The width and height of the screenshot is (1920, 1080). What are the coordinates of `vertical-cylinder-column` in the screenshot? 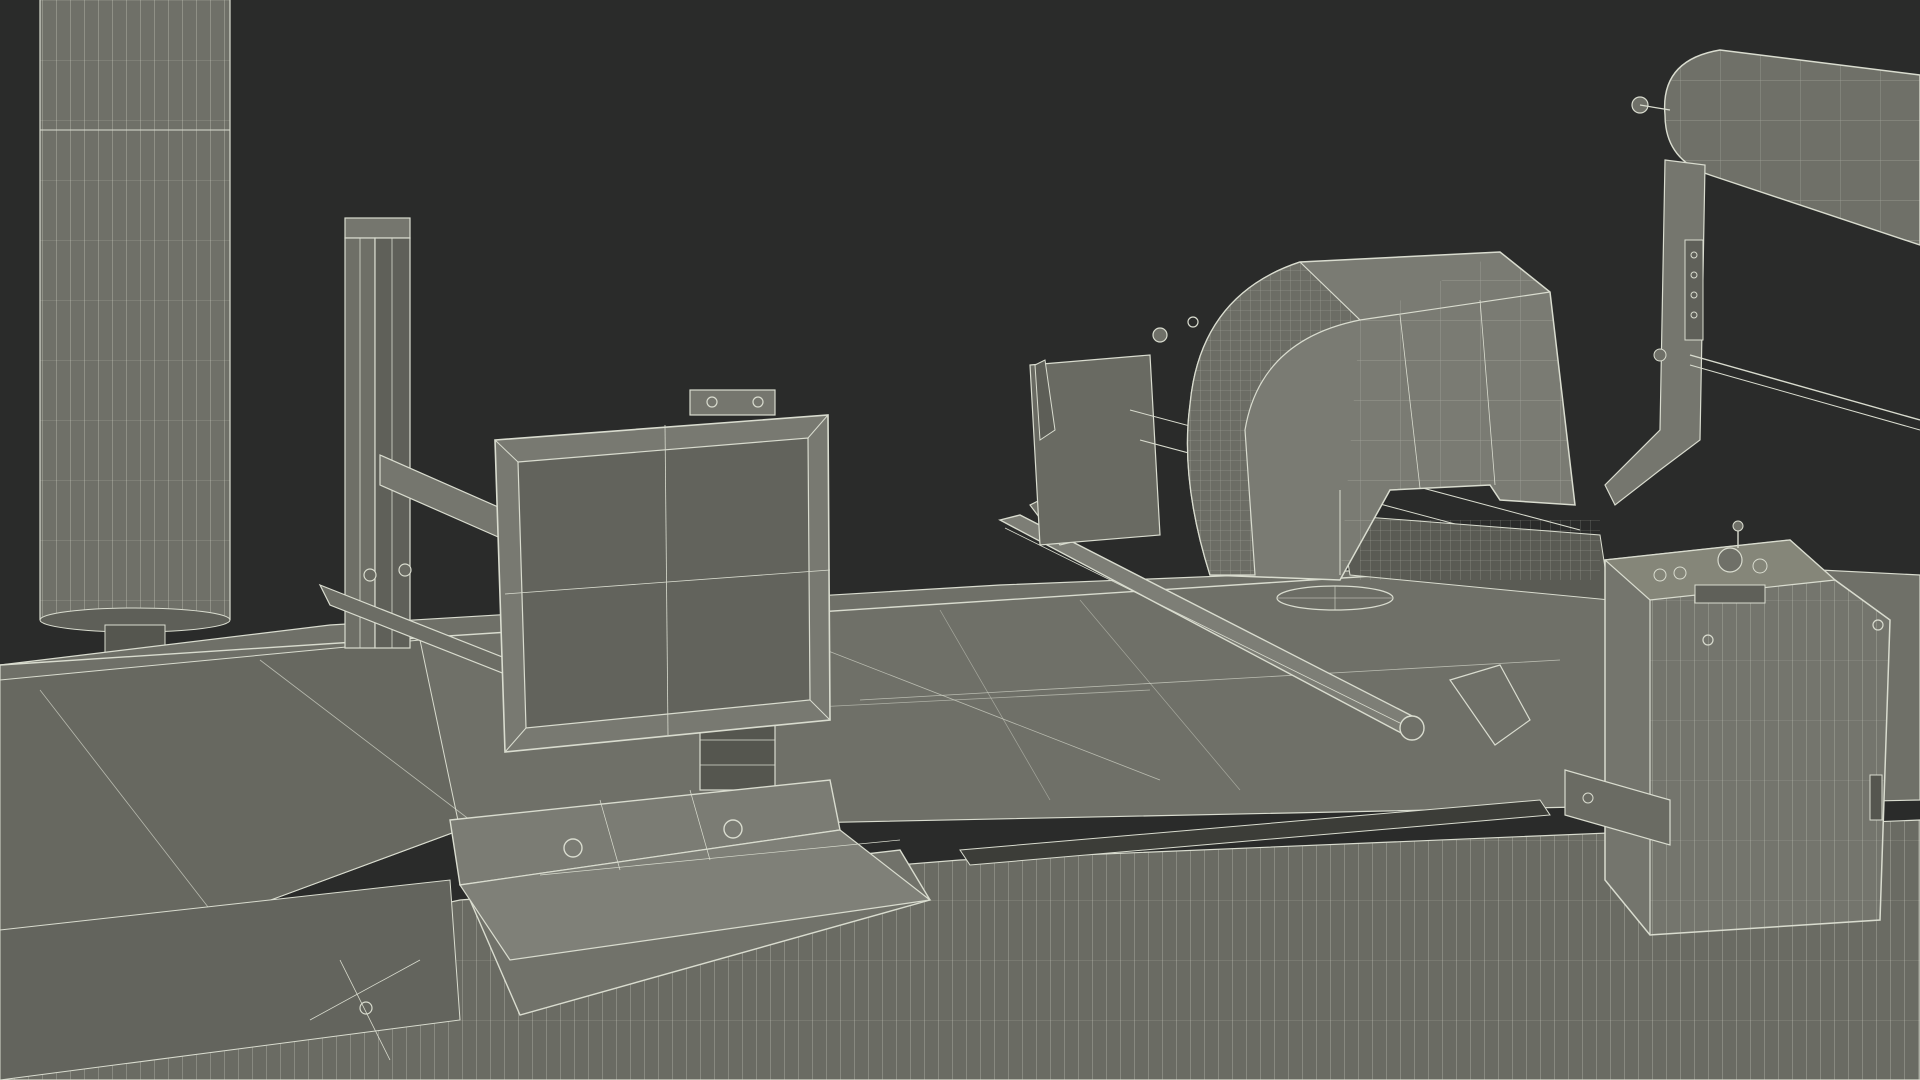 It's located at (135, 330).